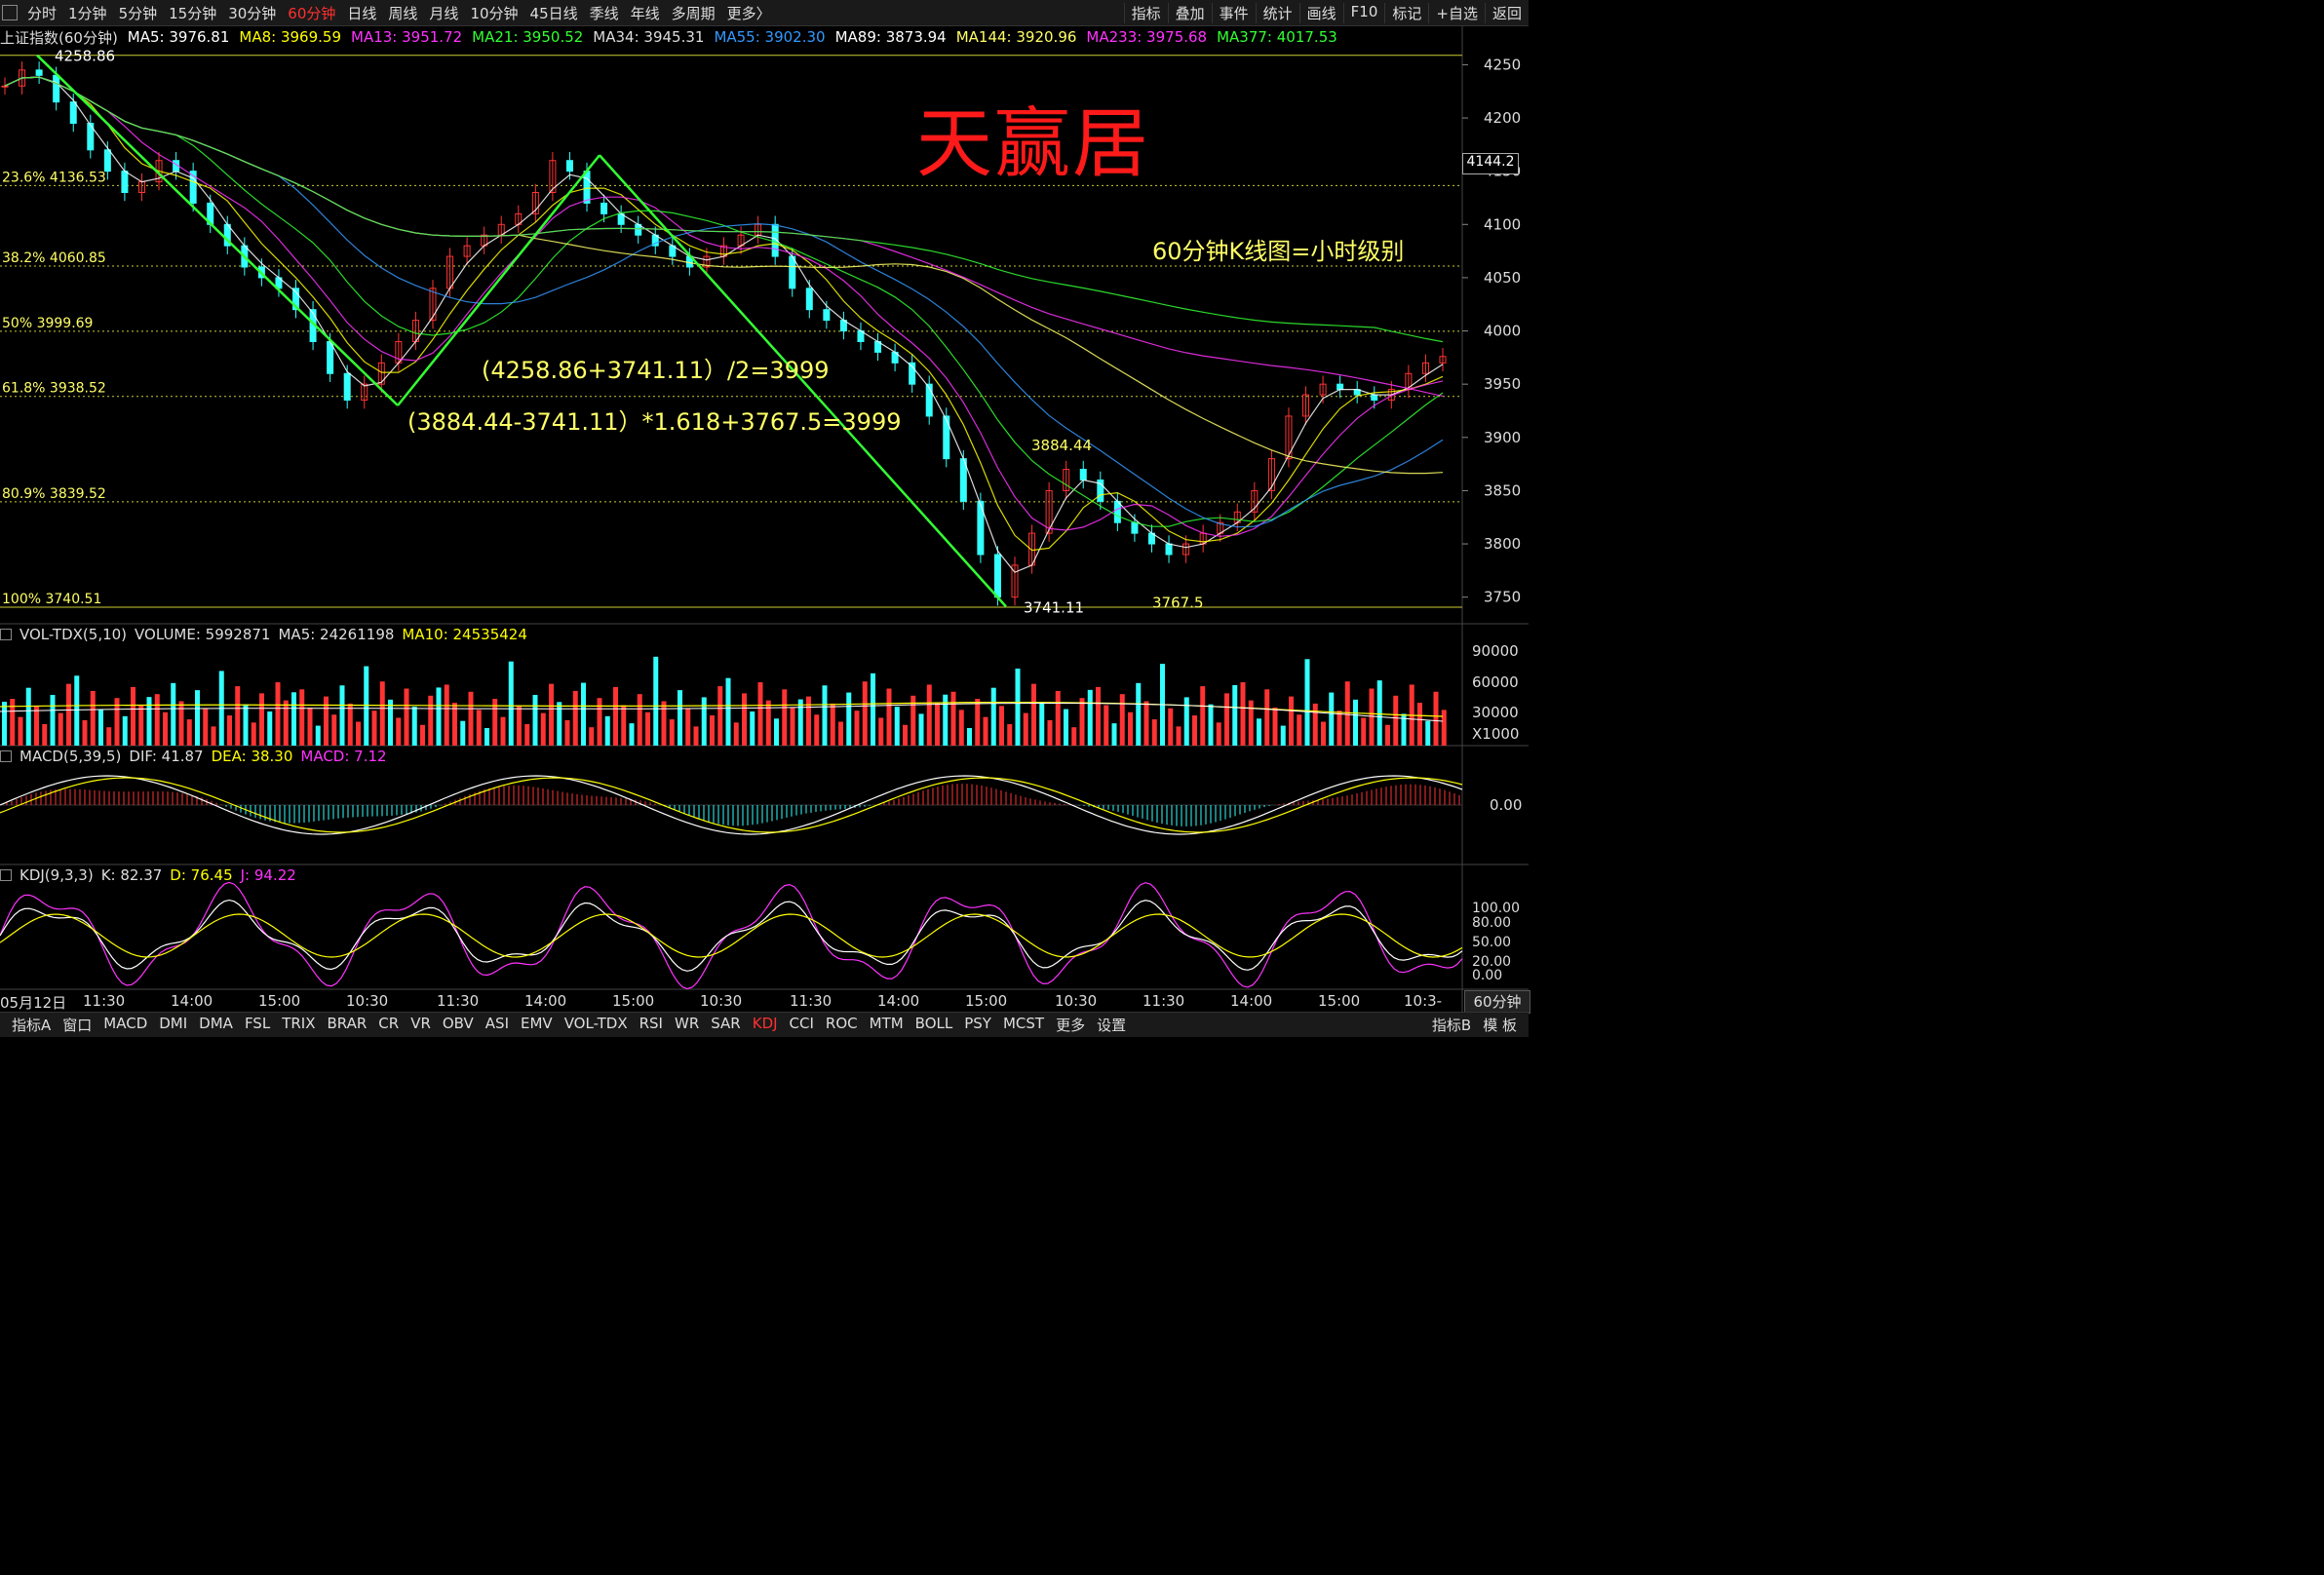  Describe the element at coordinates (654, 422) in the screenshot. I see `calc-note-2: (3884.44-3741.11）*1.618+3767.5=3999` at that location.